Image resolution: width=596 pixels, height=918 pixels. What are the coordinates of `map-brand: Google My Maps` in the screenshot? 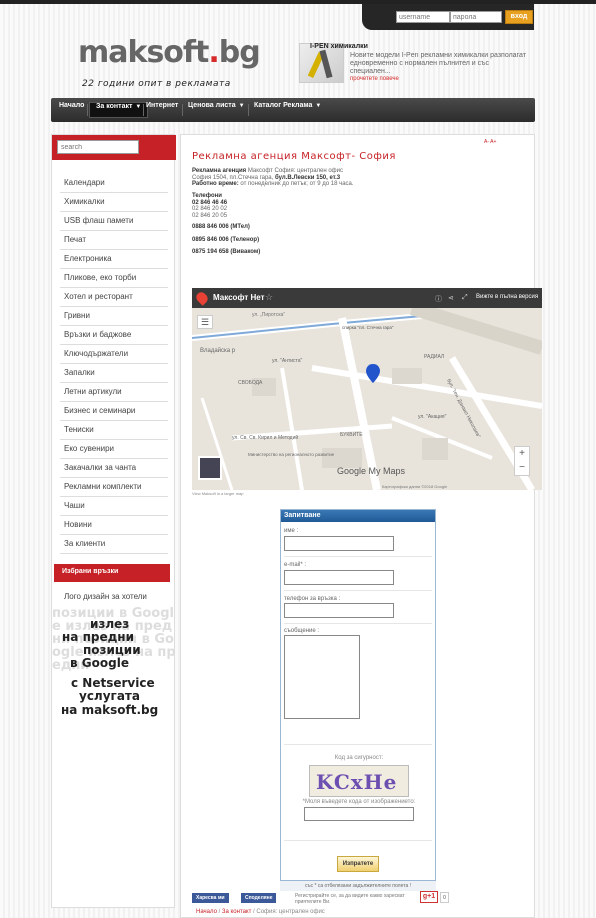 It's located at (371, 471).